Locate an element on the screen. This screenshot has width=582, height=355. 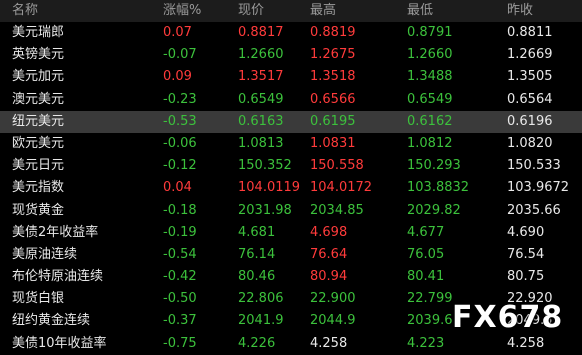
instrument-name: 美元瑞郎 is located at coordinates (38, 32).